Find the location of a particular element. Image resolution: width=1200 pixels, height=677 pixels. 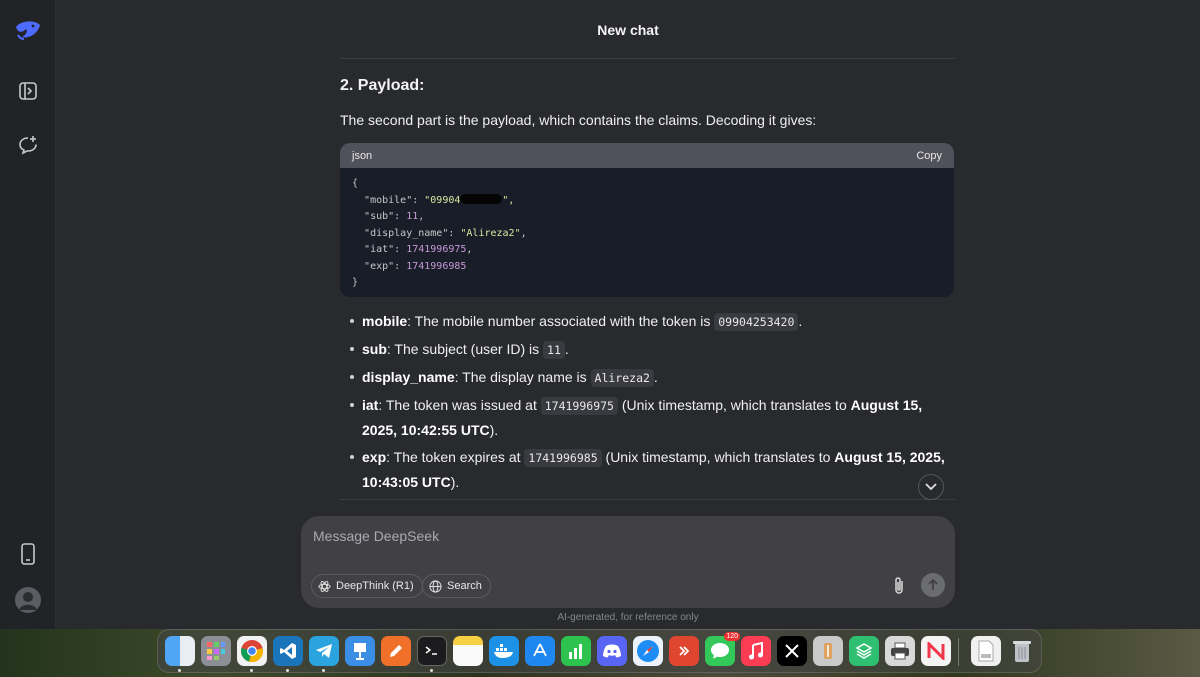

search-toggle: Search is located at coordinates (456, 586).